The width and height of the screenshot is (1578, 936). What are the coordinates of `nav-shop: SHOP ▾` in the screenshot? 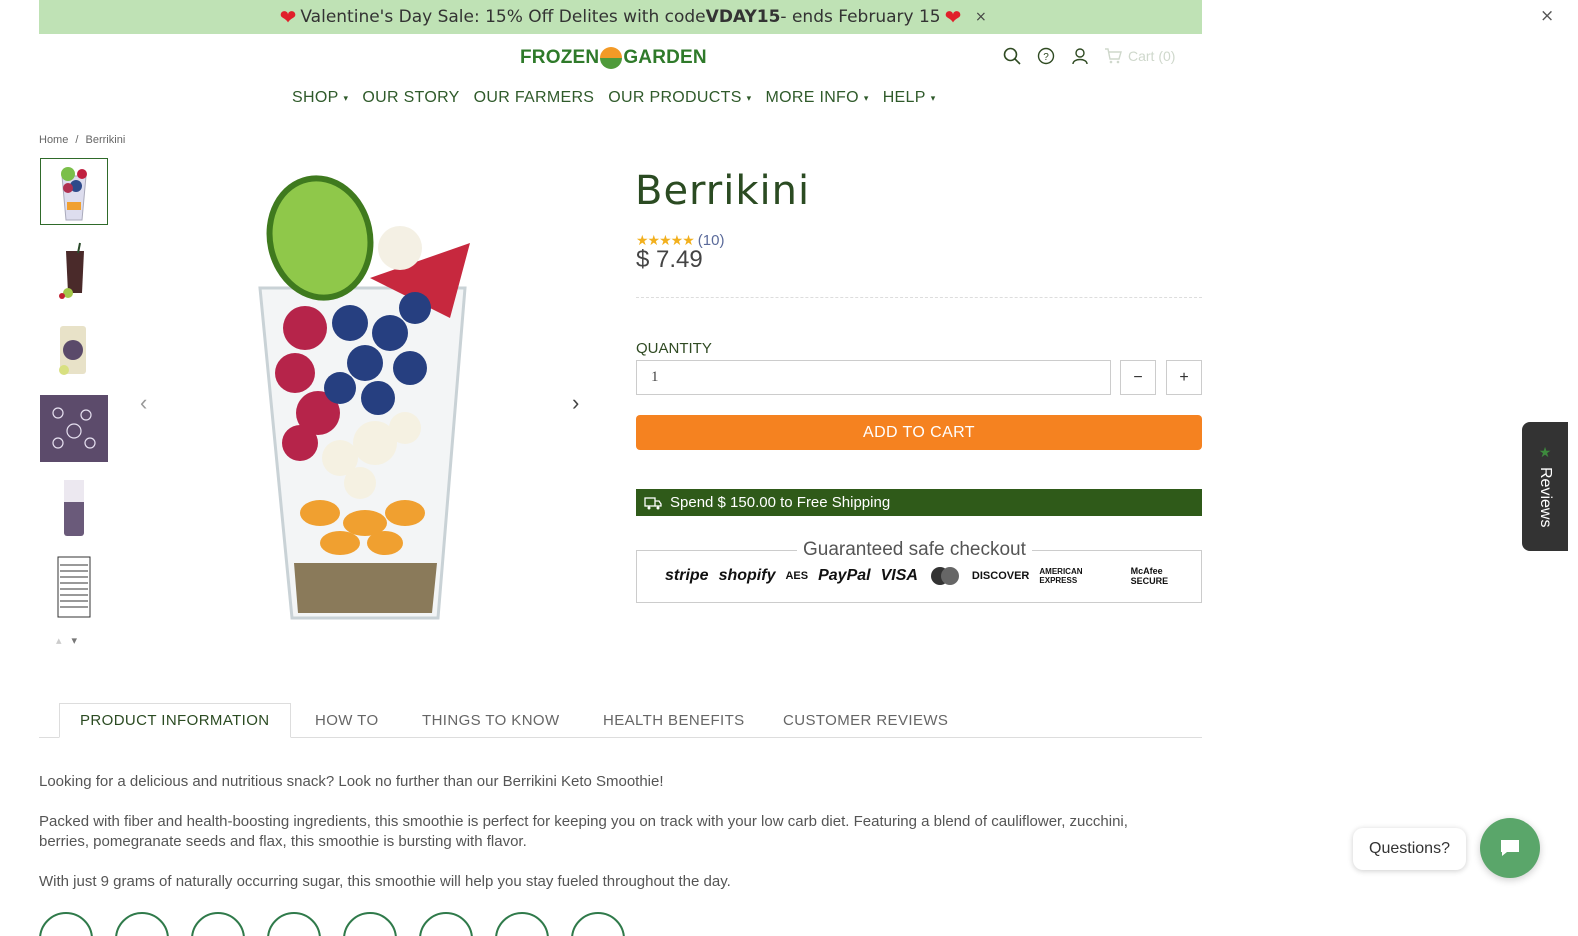 It's located at (320, 98).